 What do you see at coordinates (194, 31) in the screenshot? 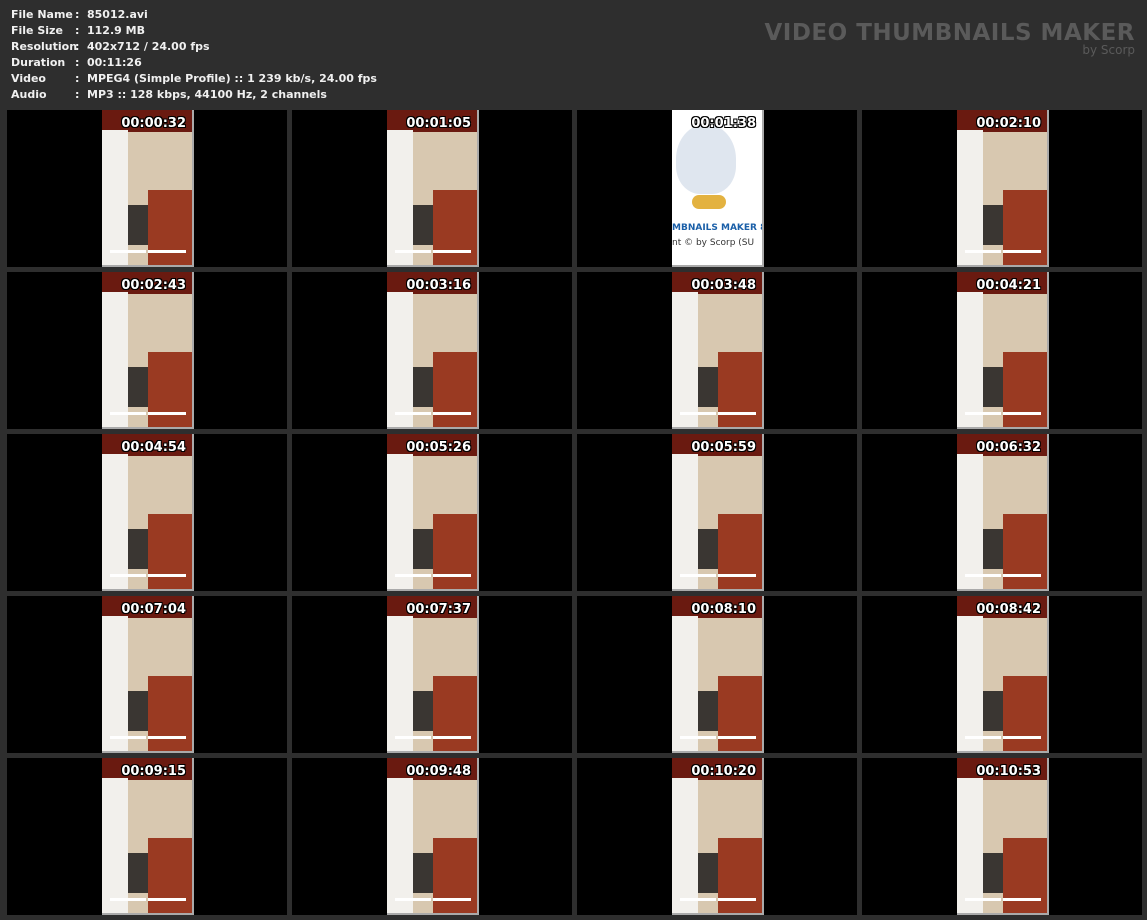
I see `info-row: File Size:112.9 MB` at bounding box center [194, 31].